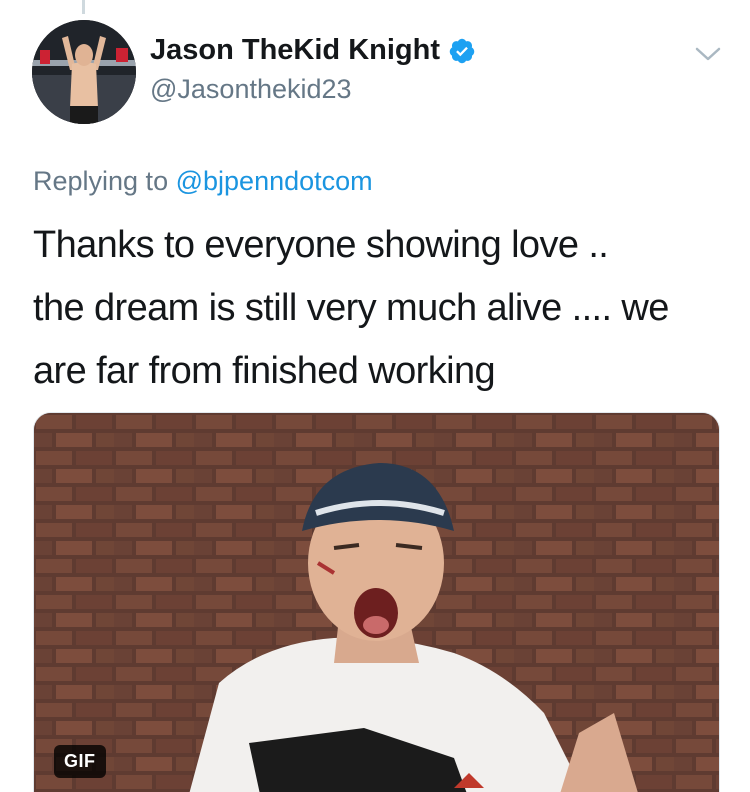 Image resolution: width=750 pixels, height=792 pixels. I want to click on author-name: Jason TheKid Knight, so click(313, 50).